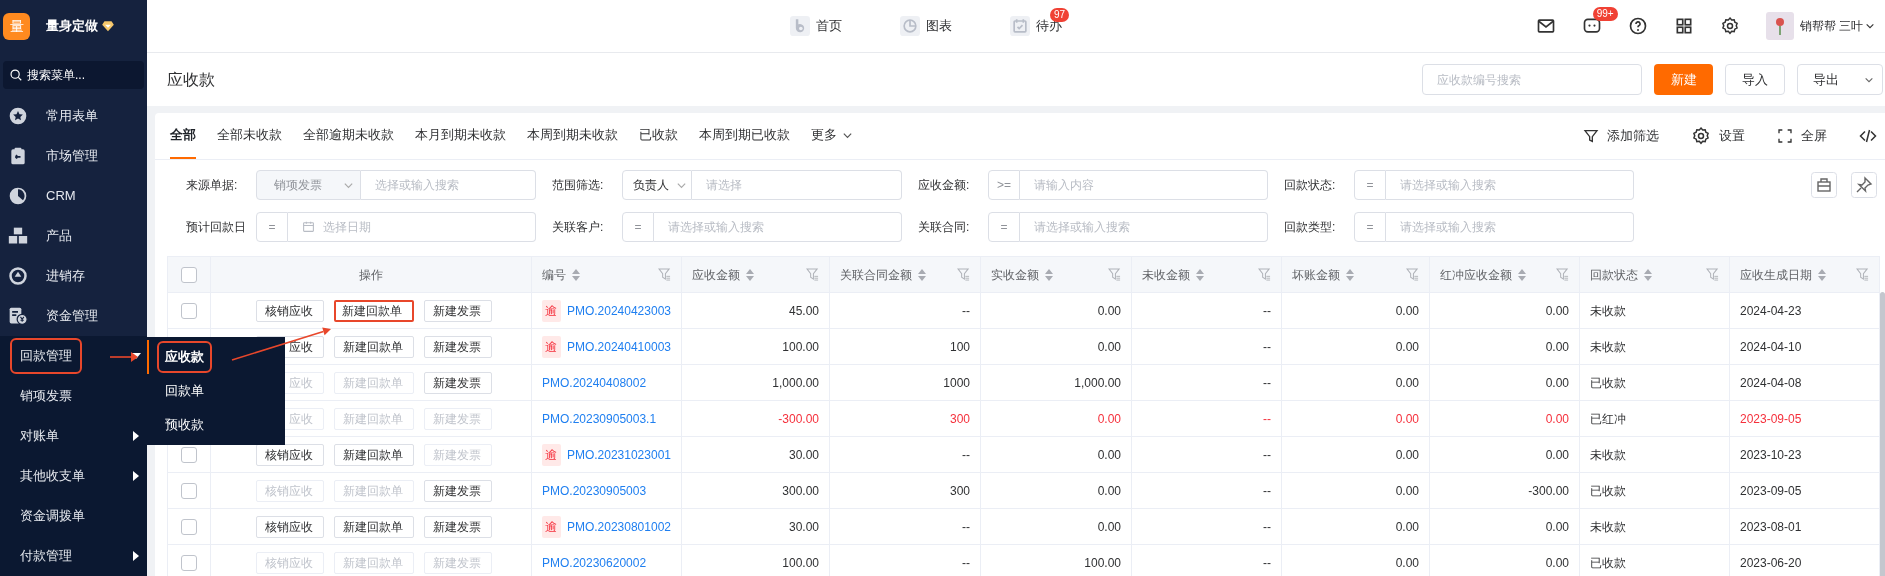  I want to click on record-link: PMO.20230801002, so click(618, 526).